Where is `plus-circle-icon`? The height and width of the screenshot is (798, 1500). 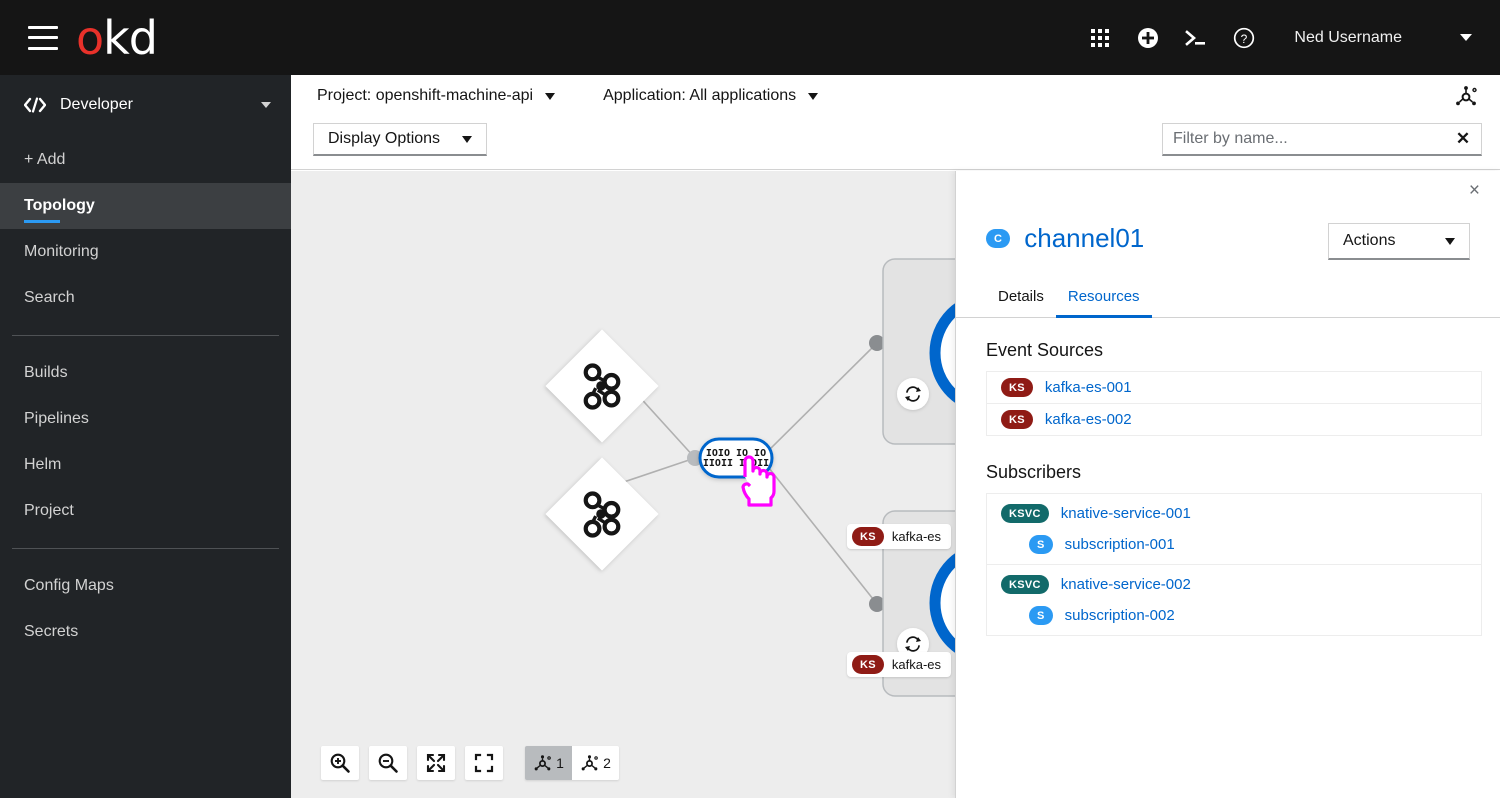
plus-circle-icon is located at coordinates (1148, 38).